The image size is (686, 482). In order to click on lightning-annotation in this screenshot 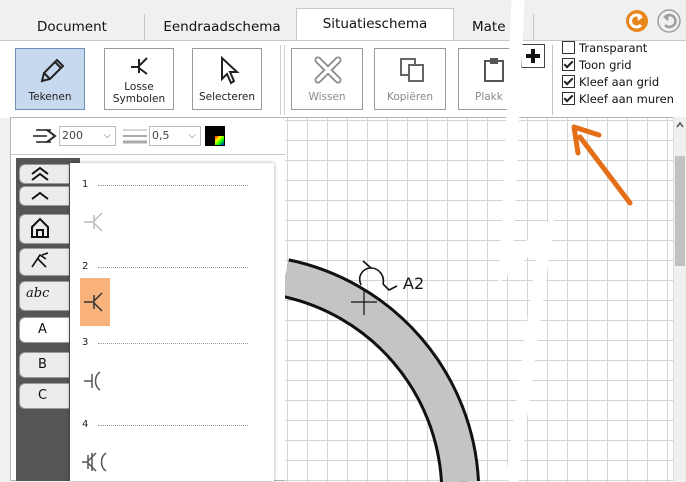, I will do `click(526, 240)`.